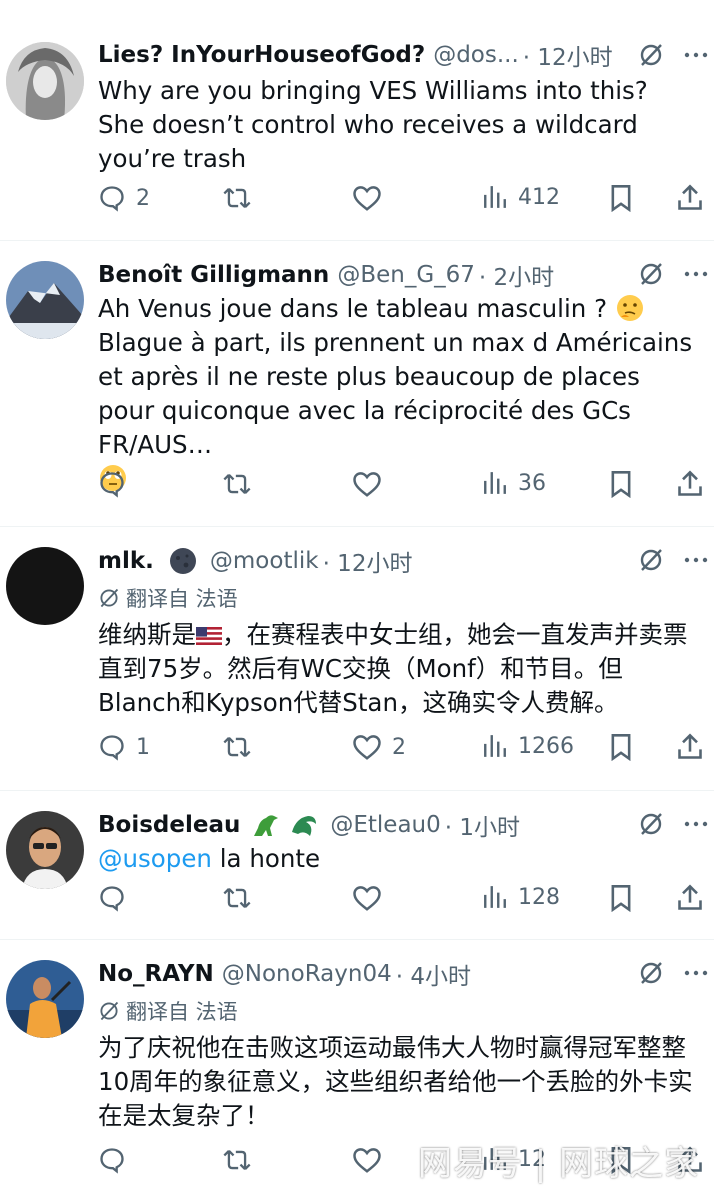 The image size is (714, 1195). I want to click on handle: @Etleau0, so click(385, 825).